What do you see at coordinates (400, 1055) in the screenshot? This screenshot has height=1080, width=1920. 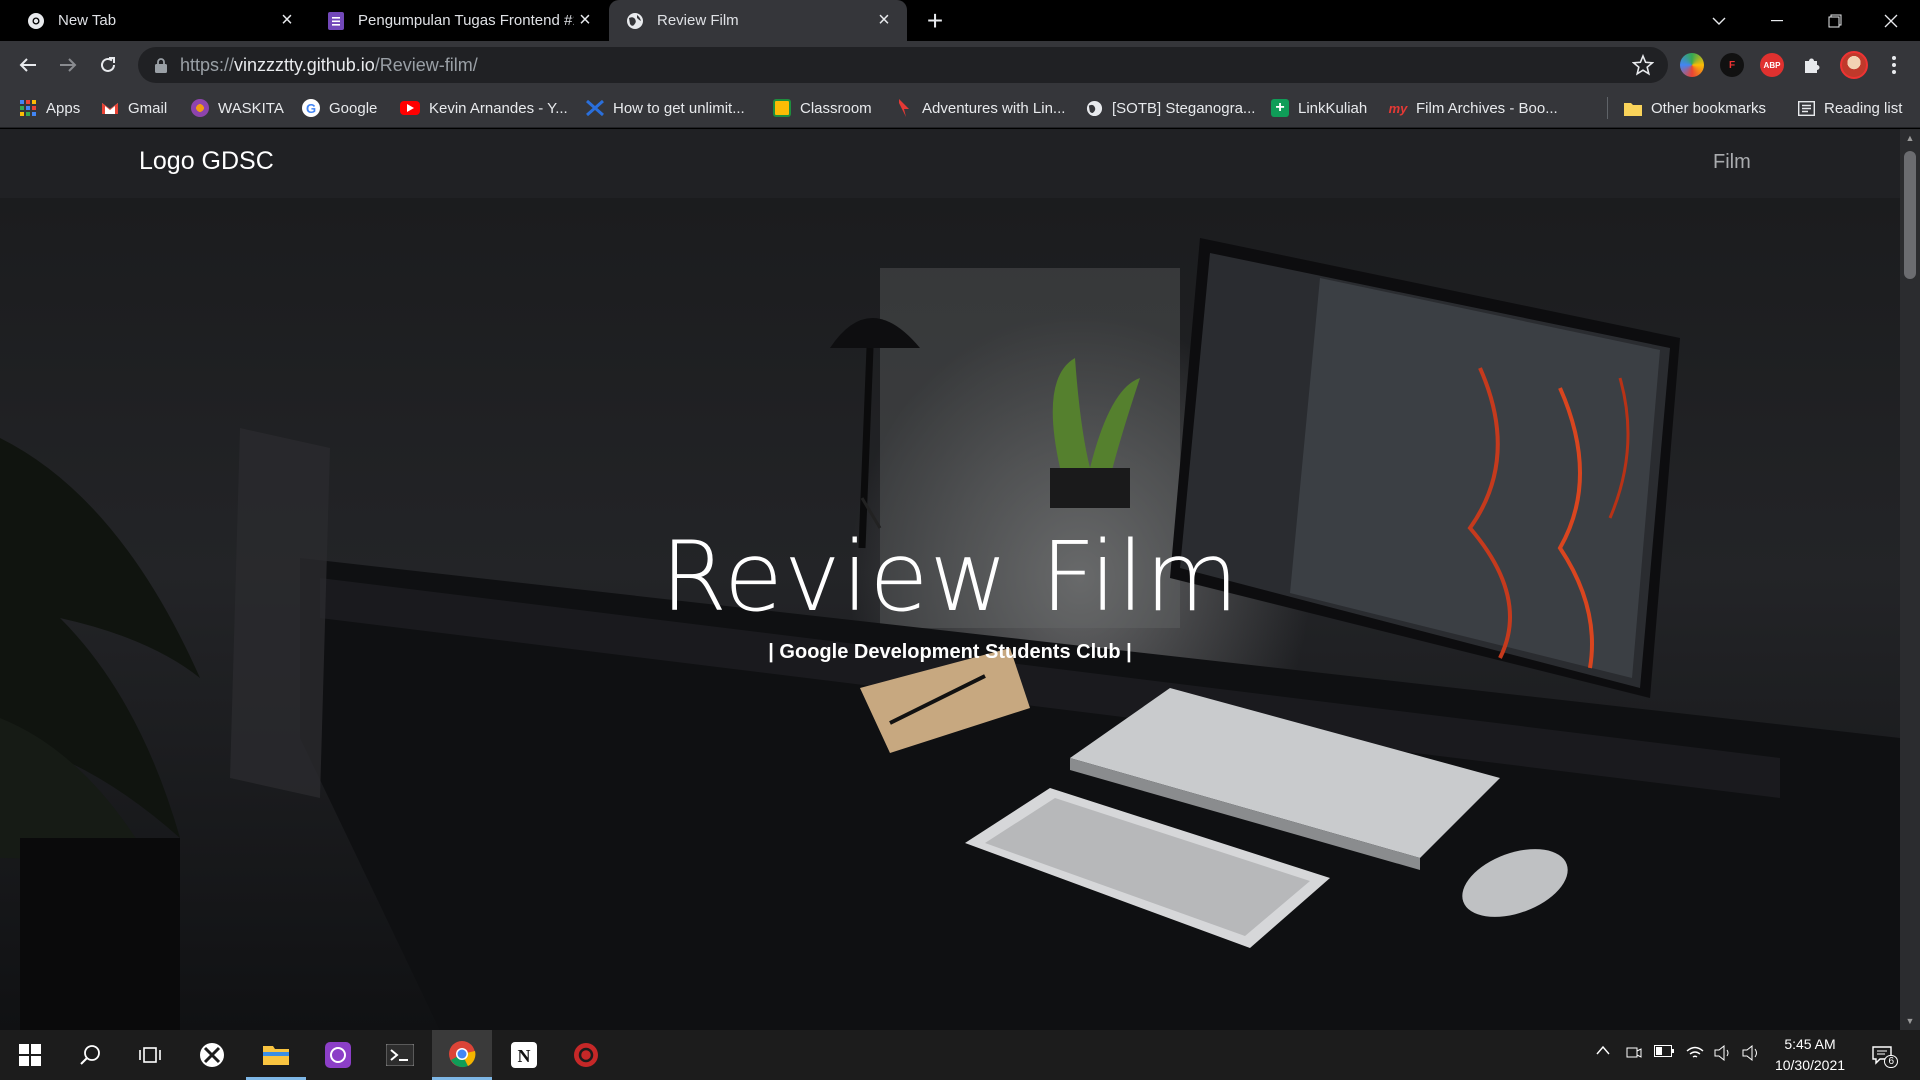 I see `terminal-icon` at bounding box center [400, 1055].